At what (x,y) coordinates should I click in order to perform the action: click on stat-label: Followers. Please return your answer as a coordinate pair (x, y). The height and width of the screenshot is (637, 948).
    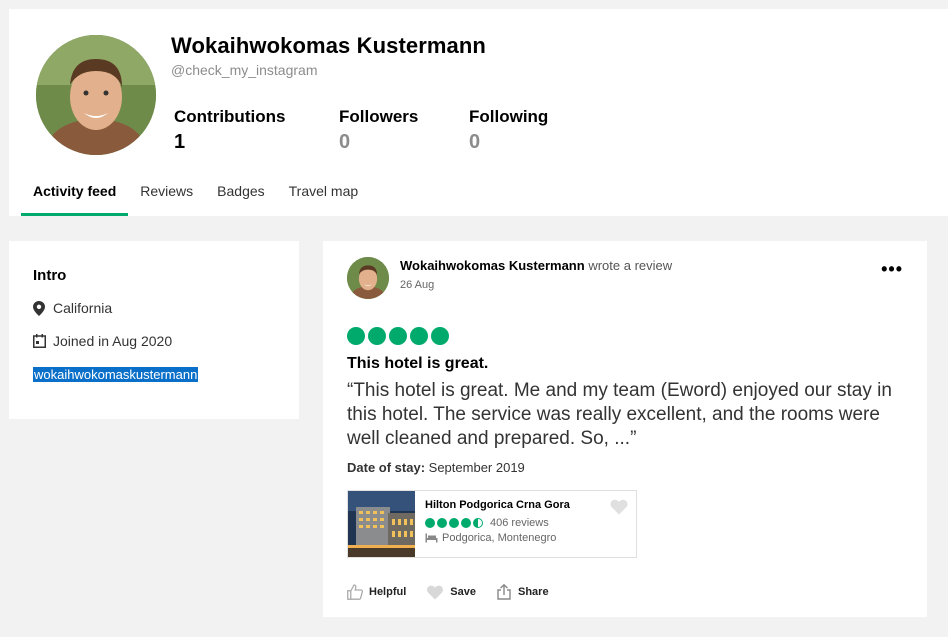
    Looking at the image, I should click on (379, 116).